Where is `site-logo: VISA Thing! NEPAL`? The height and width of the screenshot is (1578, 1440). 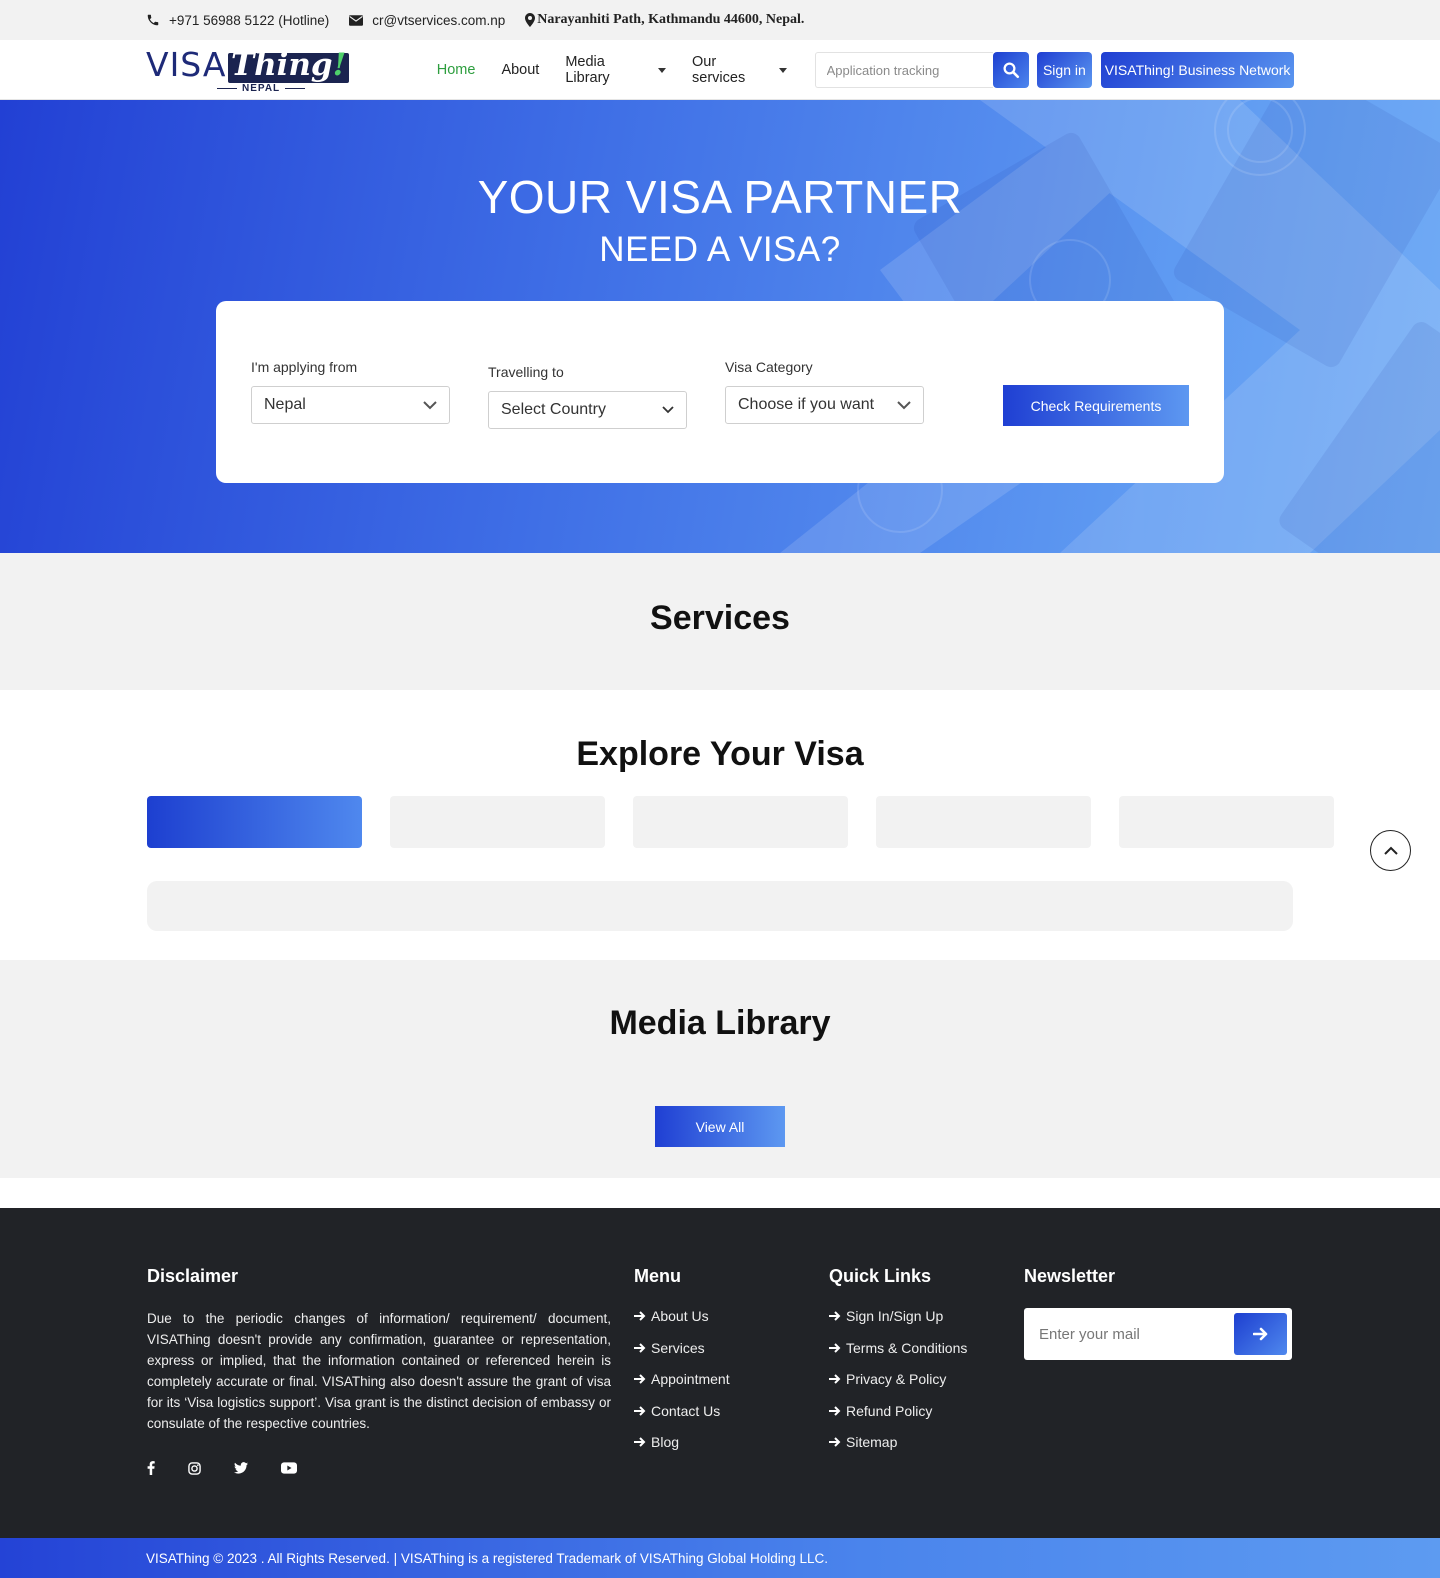 site-logo: VISA Thing! NEPAL is located at coordinates (247, 70).